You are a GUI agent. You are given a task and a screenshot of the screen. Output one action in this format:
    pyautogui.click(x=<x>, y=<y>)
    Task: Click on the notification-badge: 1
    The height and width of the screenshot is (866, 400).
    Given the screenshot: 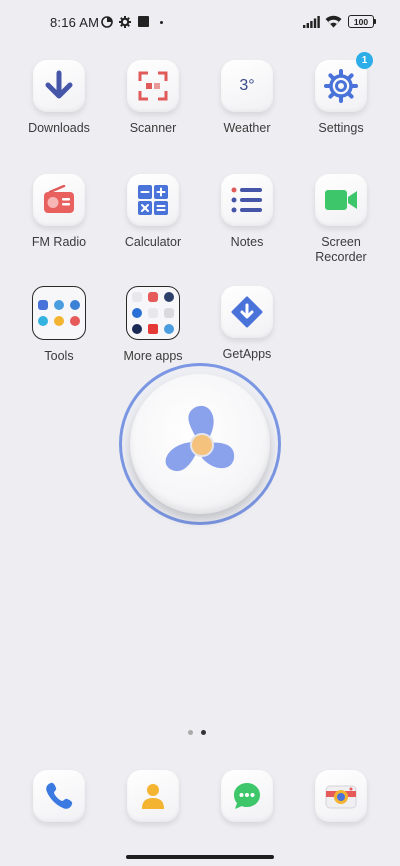 What is the action you would take?
    pyautogui.click(x=364, y=60)
    